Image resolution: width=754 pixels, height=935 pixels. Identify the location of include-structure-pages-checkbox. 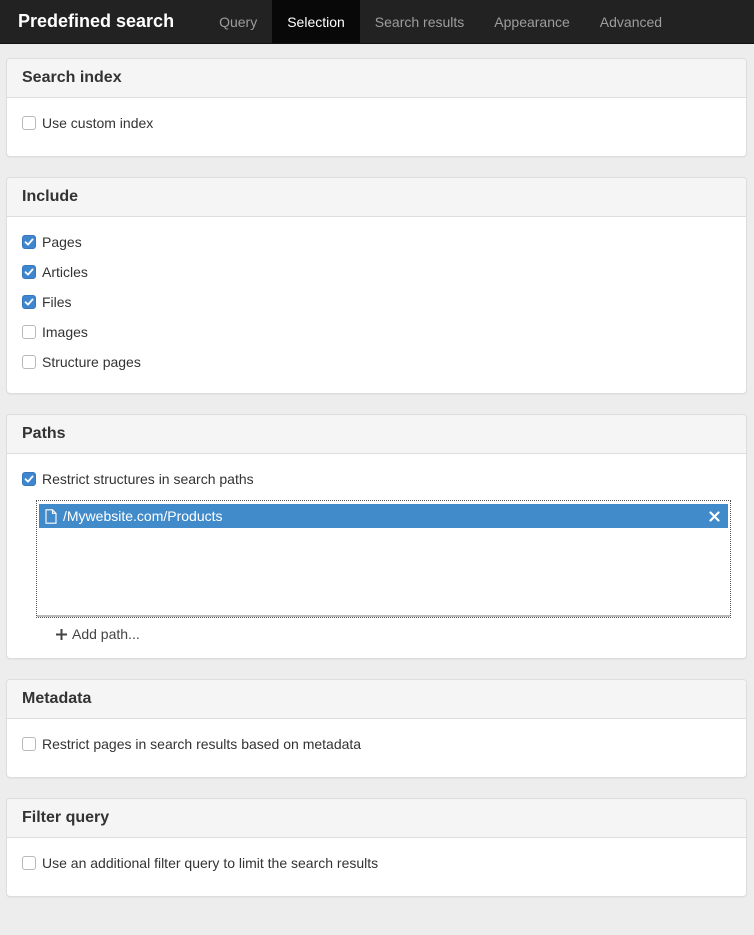
(29, 362).